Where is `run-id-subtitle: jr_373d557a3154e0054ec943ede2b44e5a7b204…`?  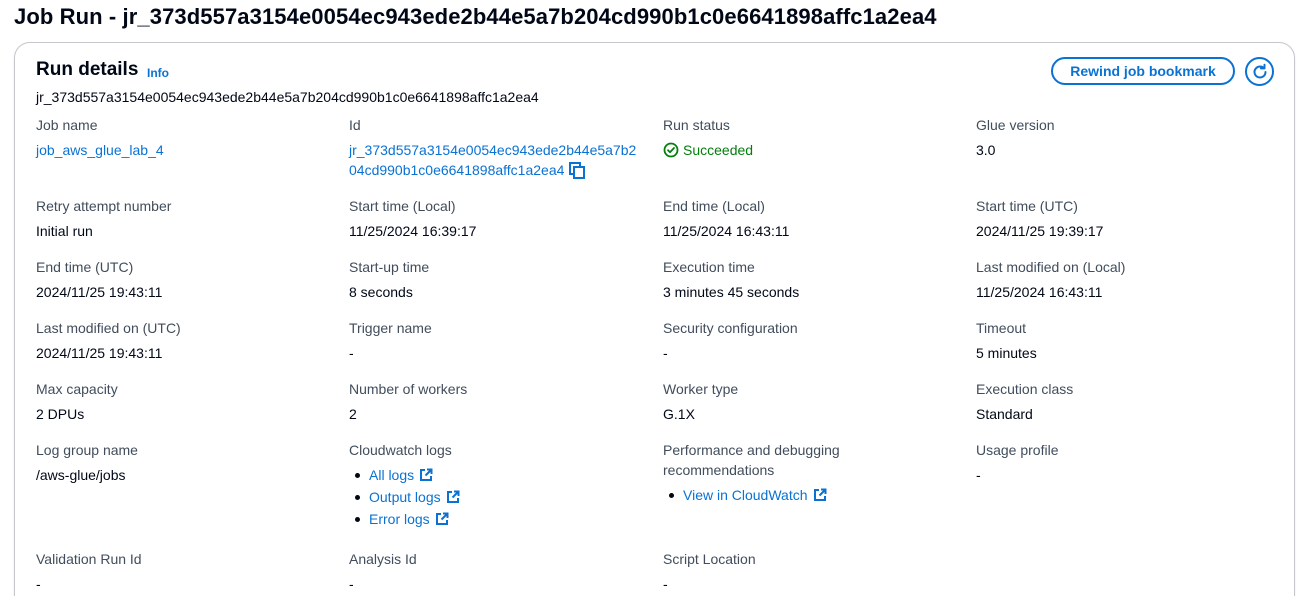 run-id-subtitle: jr_373d557a3154e0054ec943ede2b44e5a7b204… is located at coordinates (287, 97).